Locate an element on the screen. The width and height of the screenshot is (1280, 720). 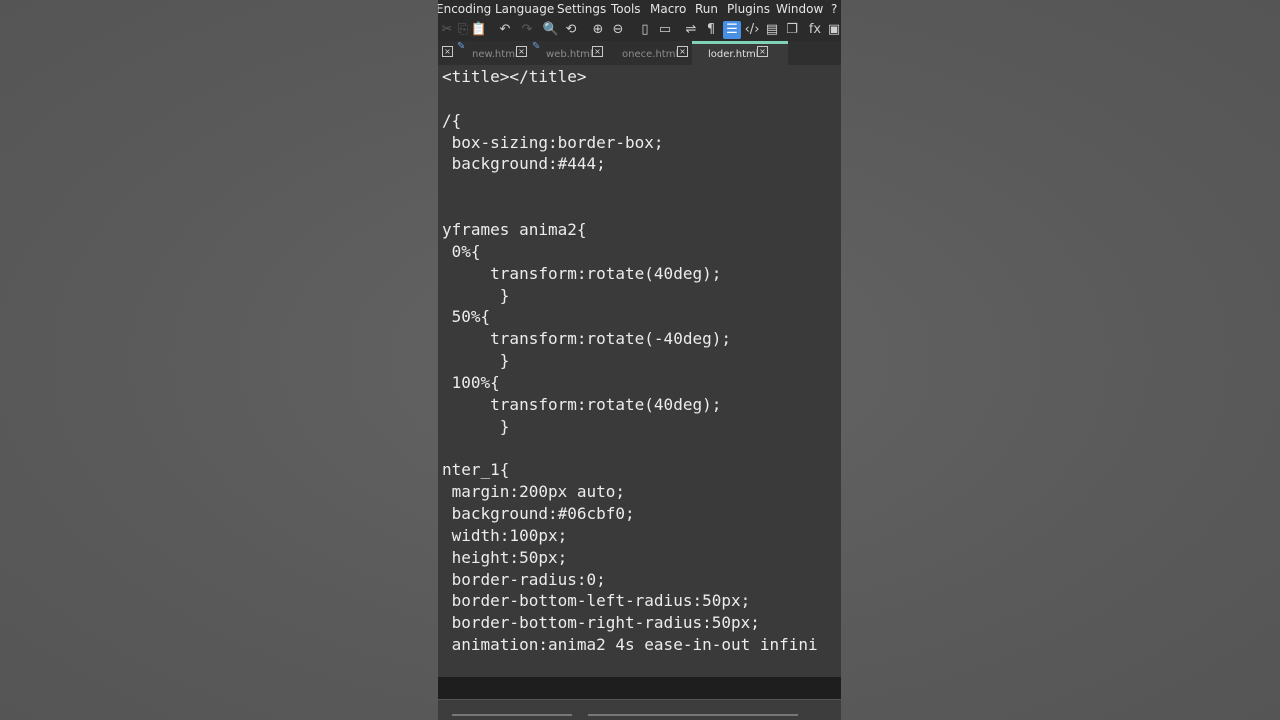
indent-guide-icon: ☰ is located at coordinates (732, 30).